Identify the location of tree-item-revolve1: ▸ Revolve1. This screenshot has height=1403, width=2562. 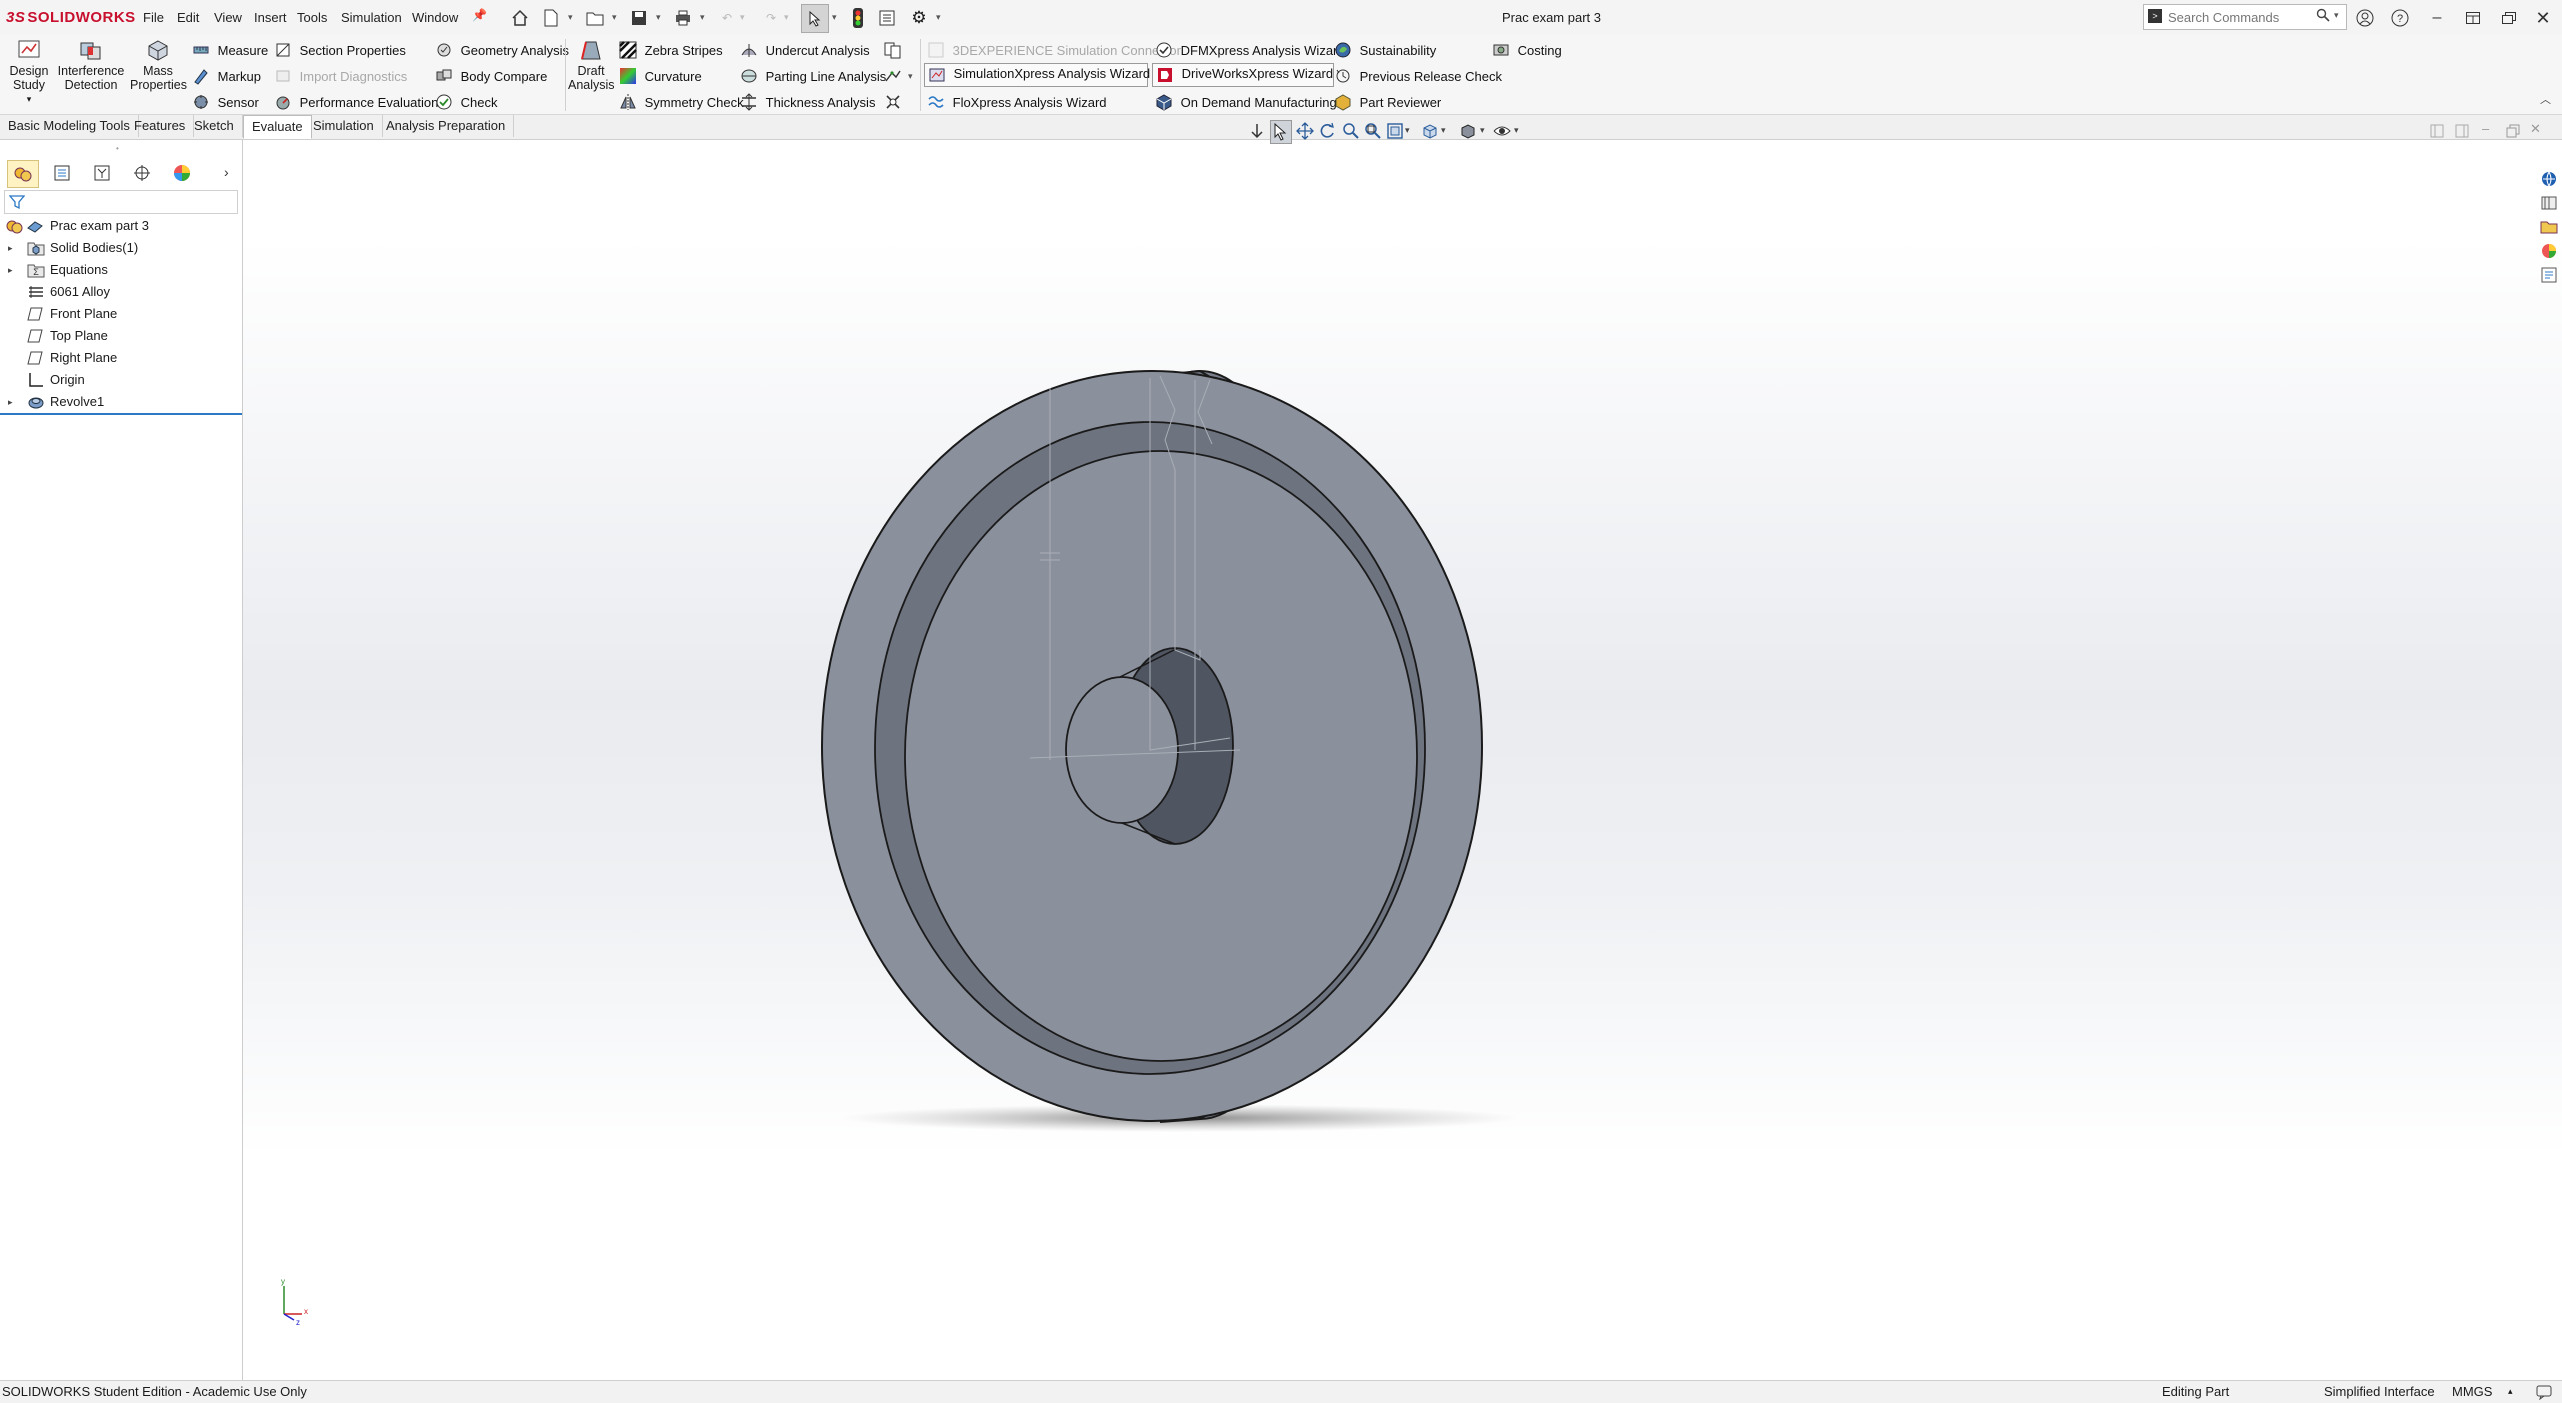
(121, 403).